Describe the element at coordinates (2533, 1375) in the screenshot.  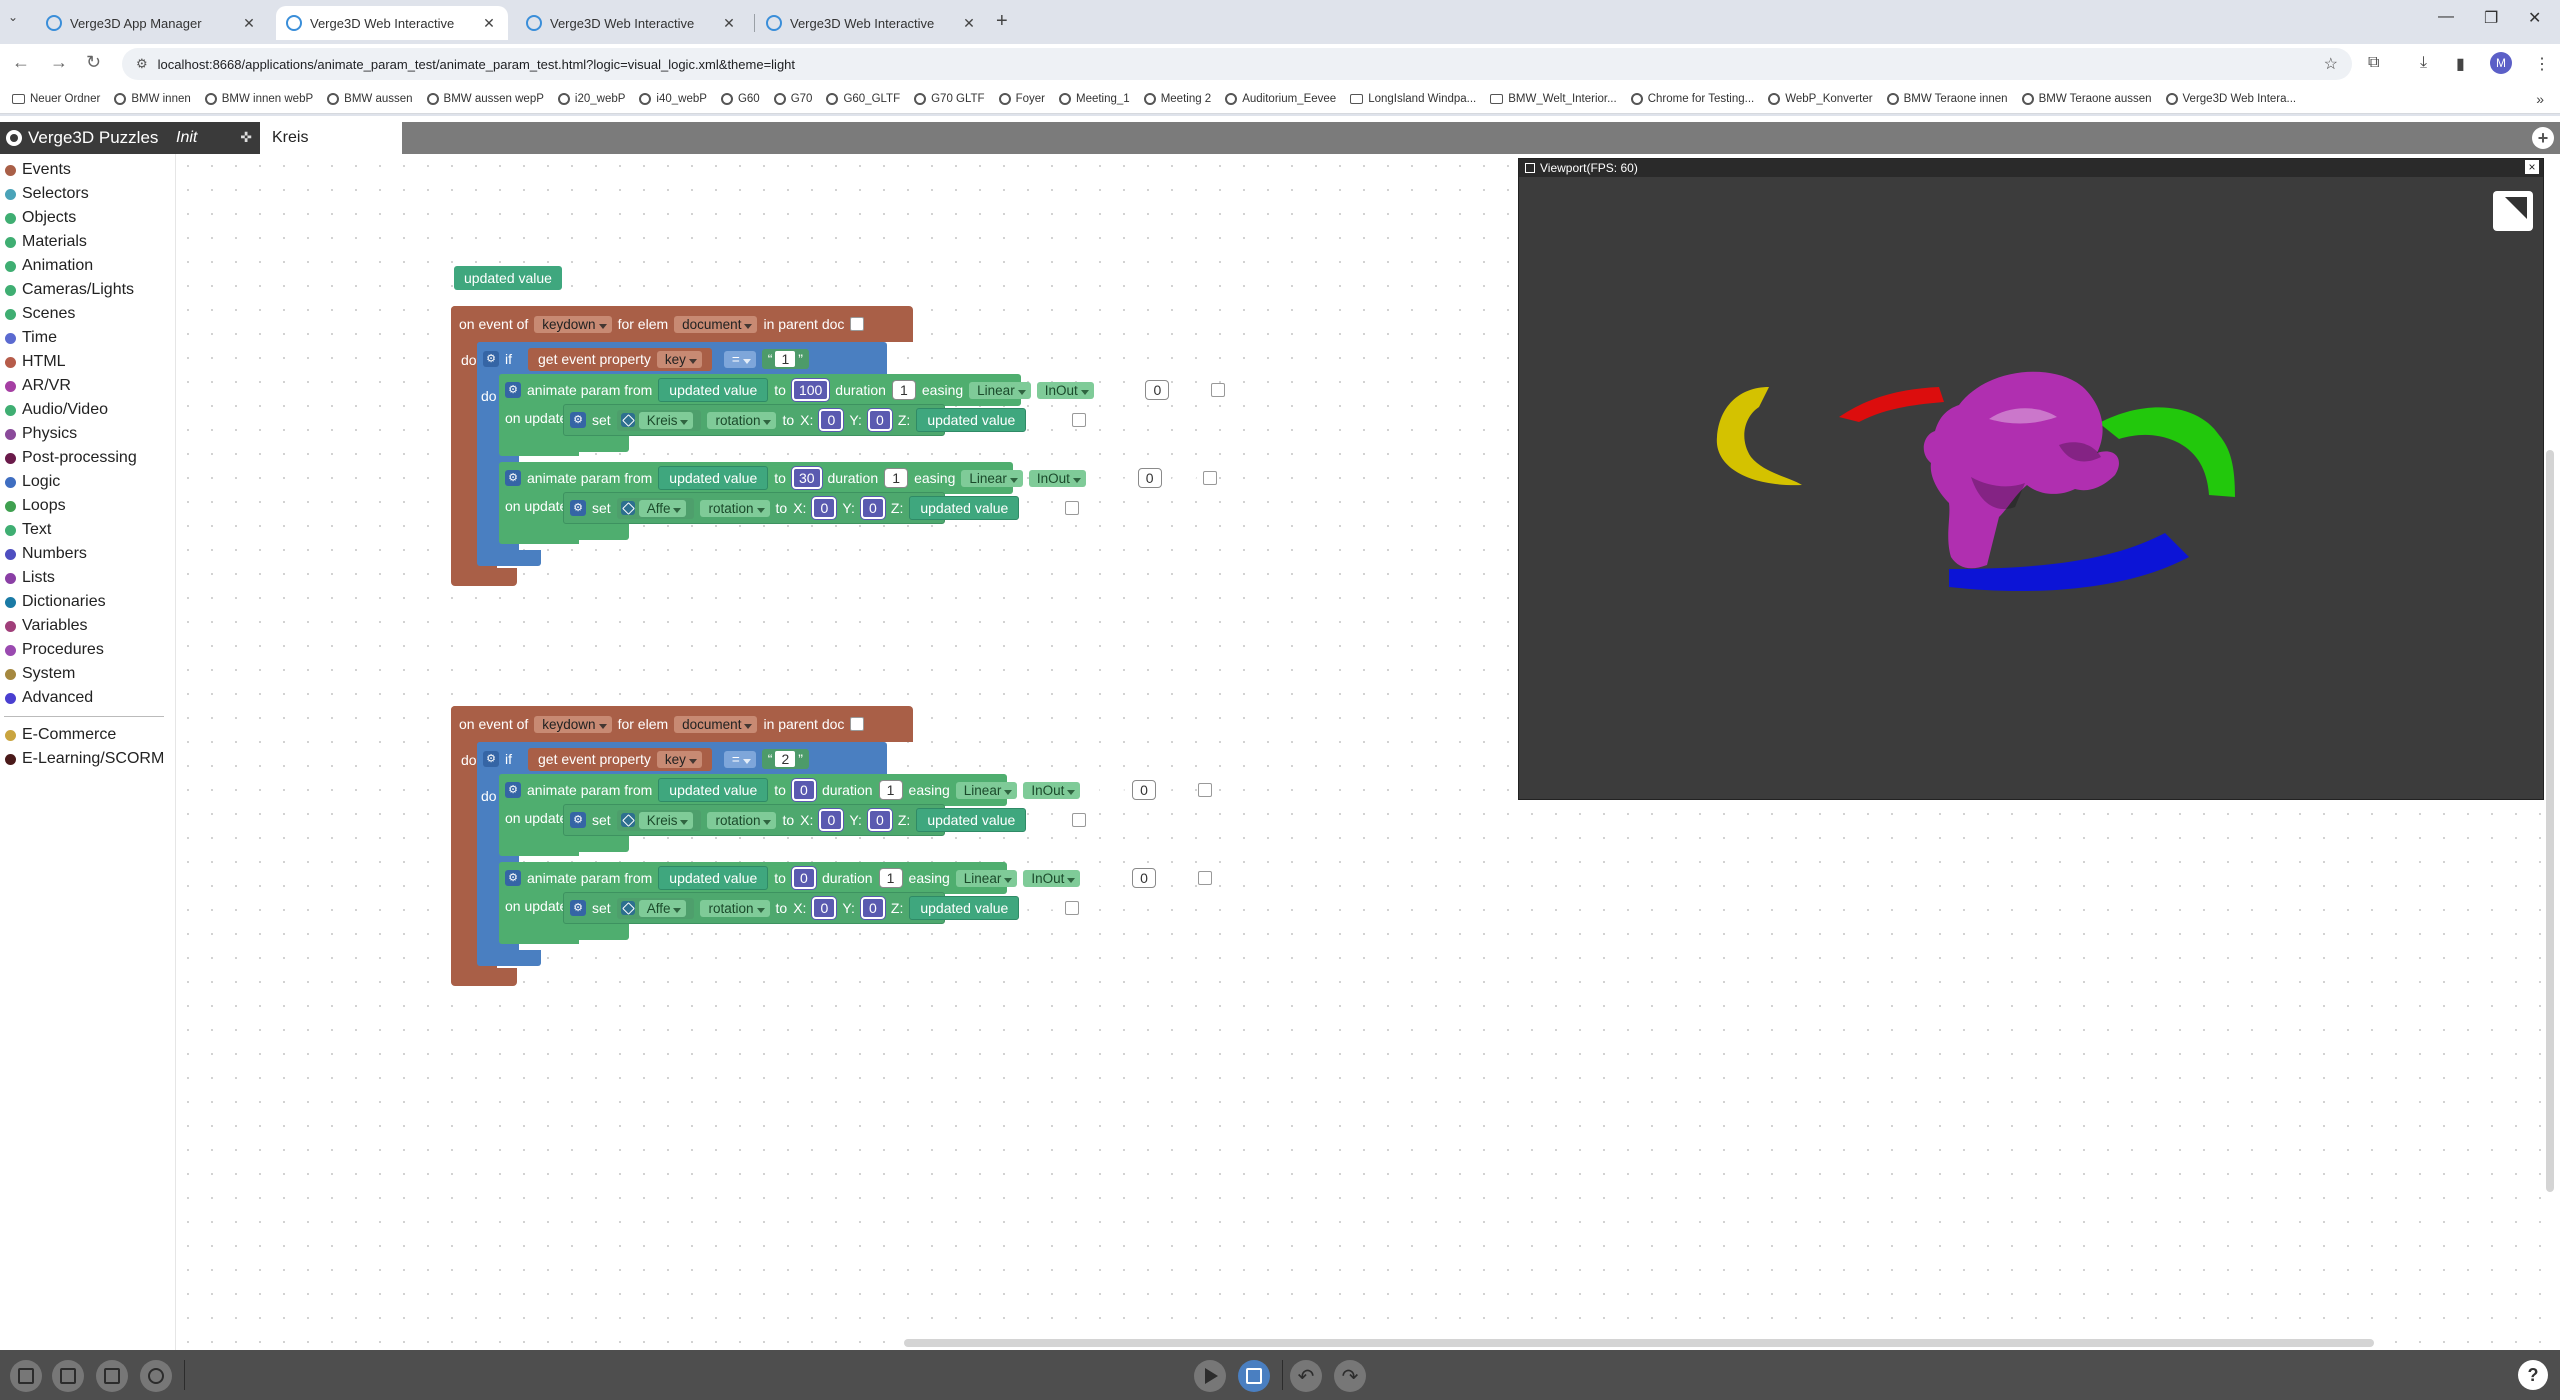
I see `help-button: ?` at that location.